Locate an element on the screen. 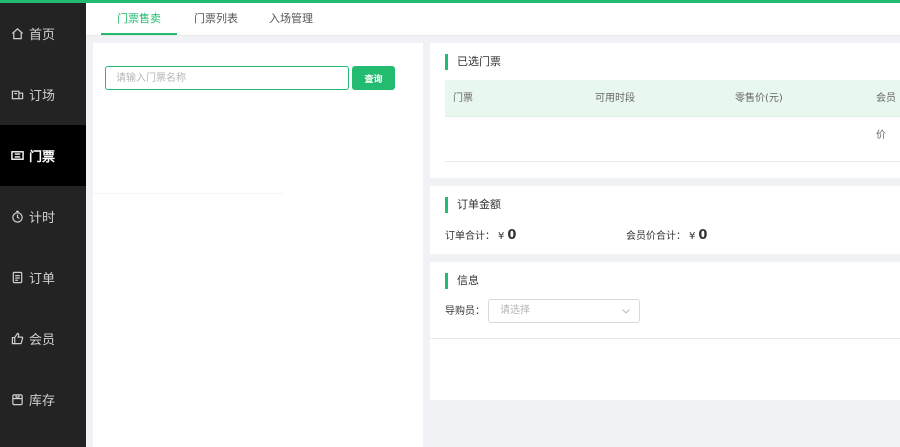 The width and height of the screenshot is (900, 447). info-title: 信息 is located at coordinates (462, 281).